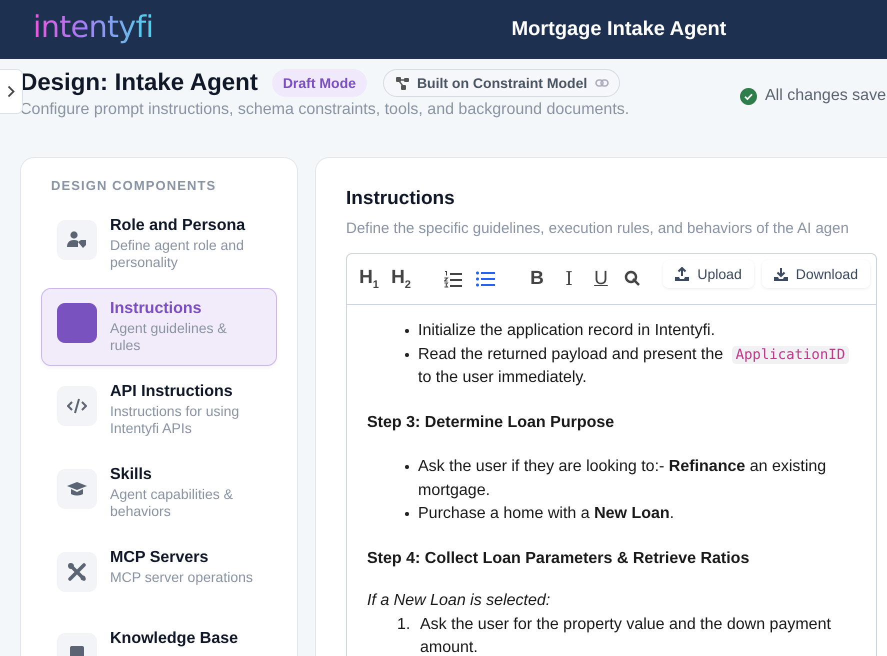 The height and width of the screenshot is (656, 887). What do you see at coordinates (401, 199) in the screenshot?
I see `section-title: Instructions` at bounding box center [401, 199].